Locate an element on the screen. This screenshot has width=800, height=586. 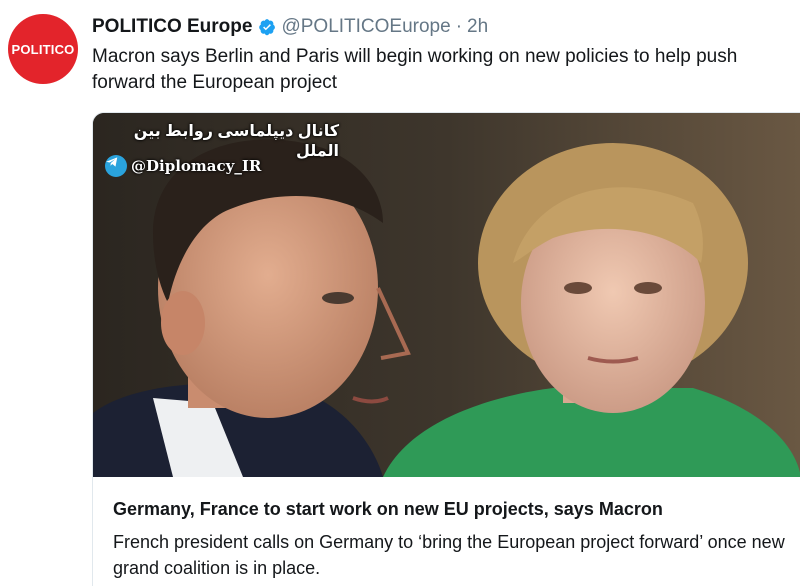
verified-badge-icon is located at coordinates (267, 27).